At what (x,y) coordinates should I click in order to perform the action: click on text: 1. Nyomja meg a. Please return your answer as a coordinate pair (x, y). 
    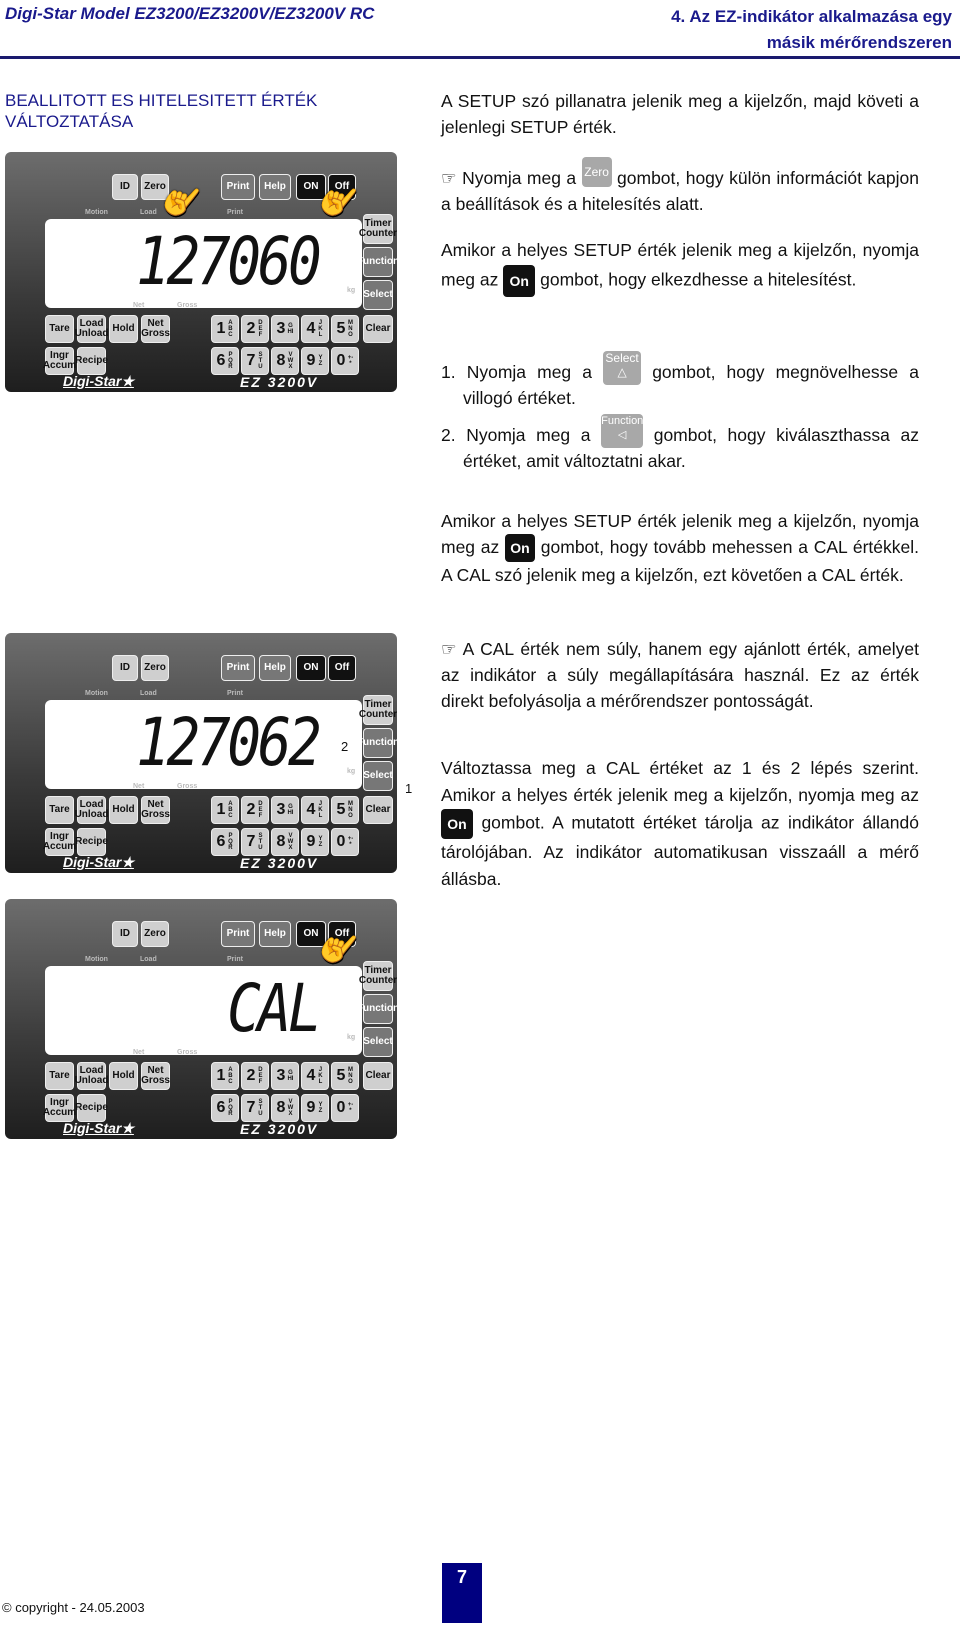
    Looking at the image, I should click on (516, 372).